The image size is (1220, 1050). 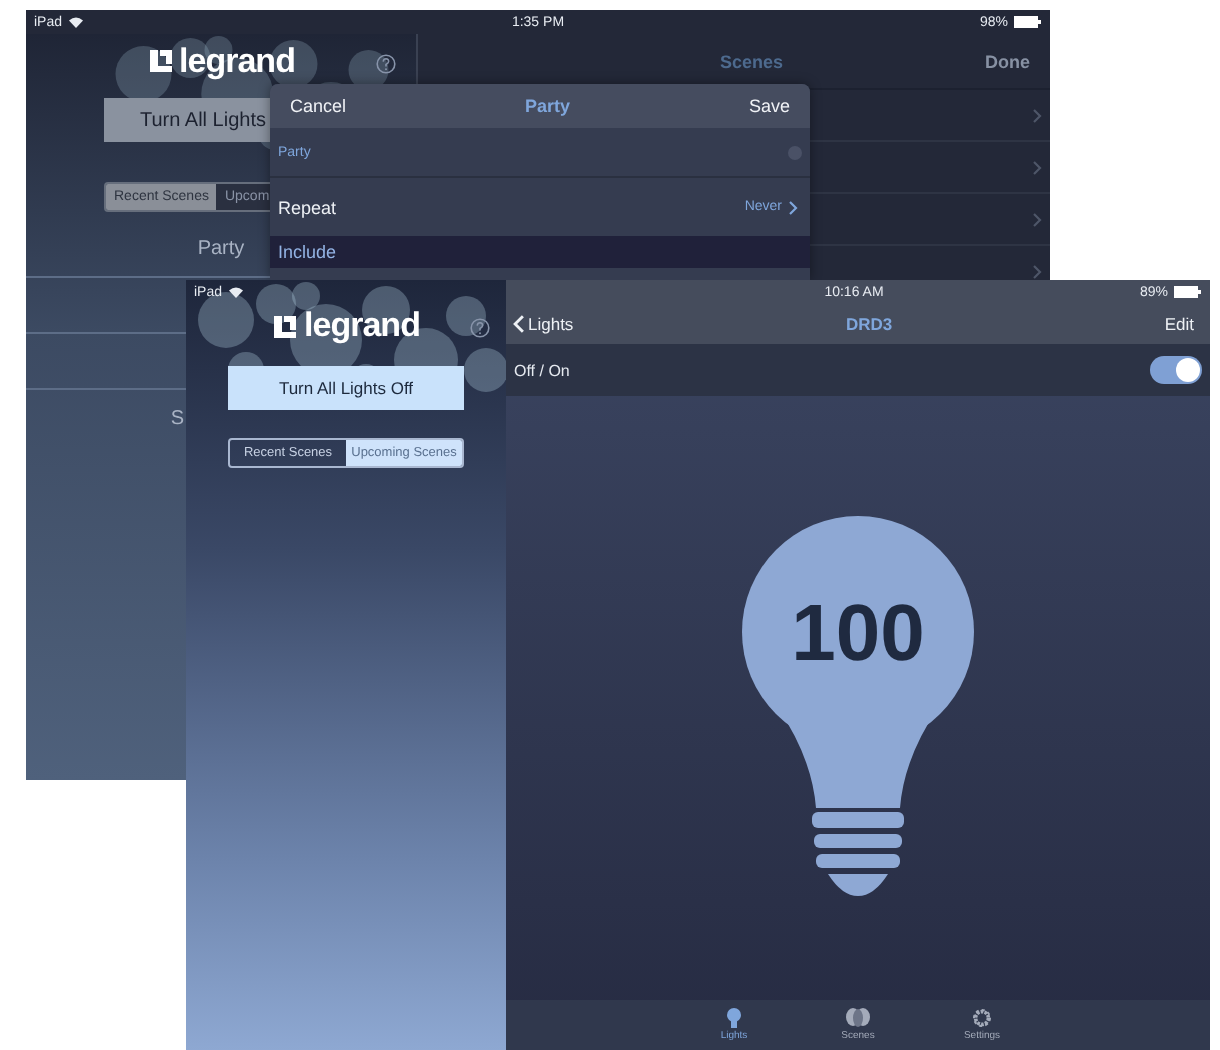 What do you see at coordinates (318, 106) in the screenshot?
I see `cancel-button: Cancel` at bounding box center [318, 106].